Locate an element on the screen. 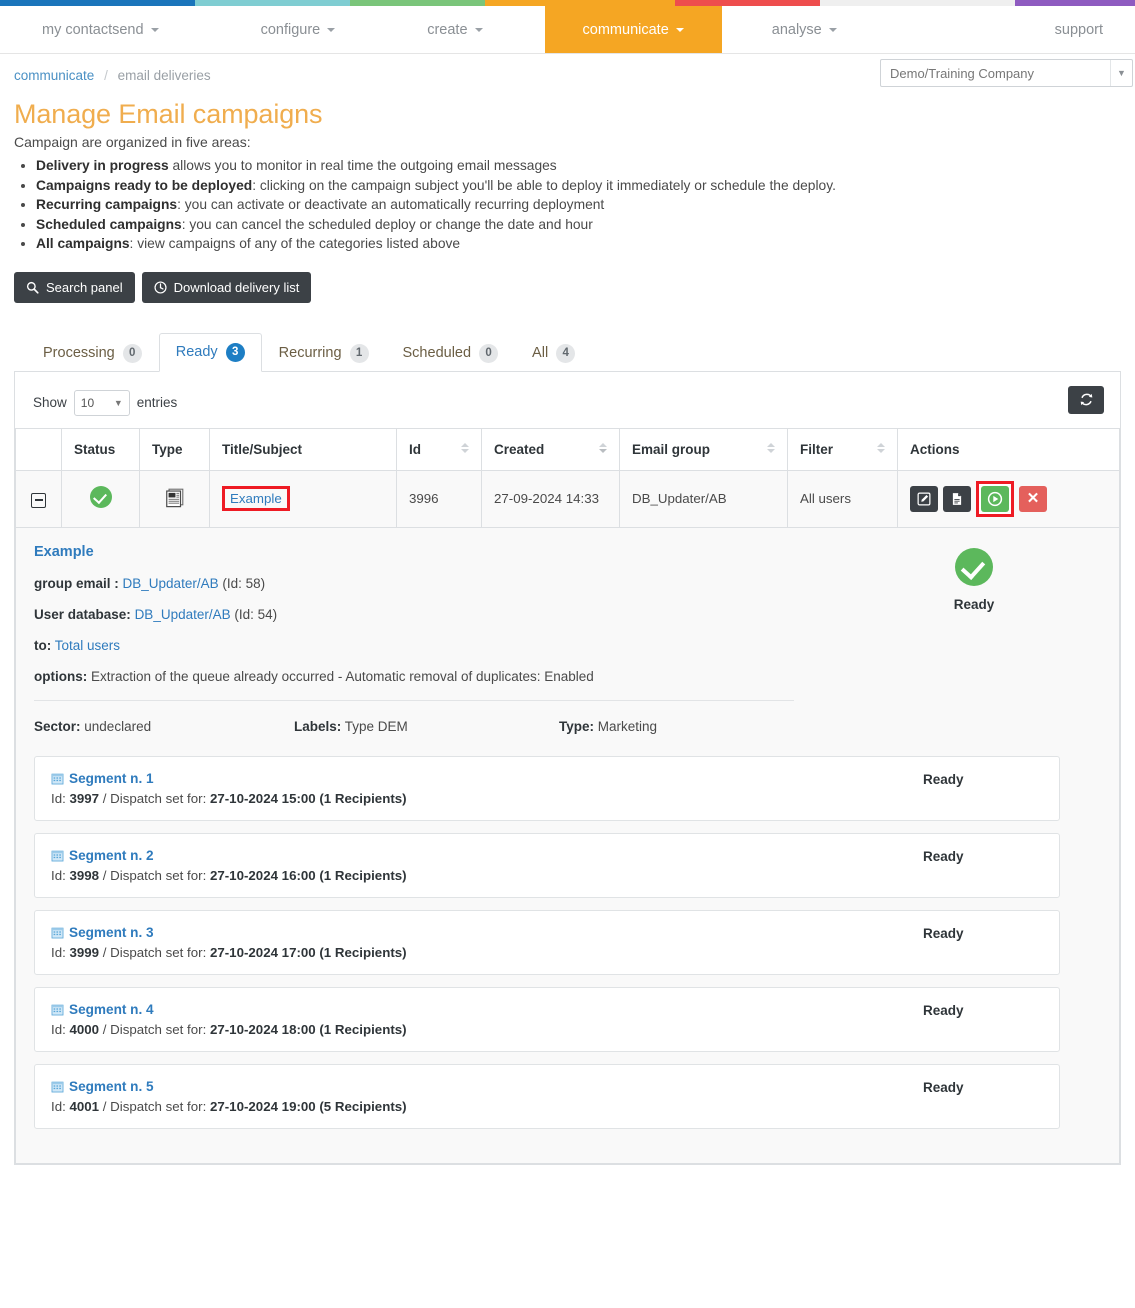 This screenshot has height=1308, width=1135. nav-item-analyse: analyse is located at coordinates (804, 29).